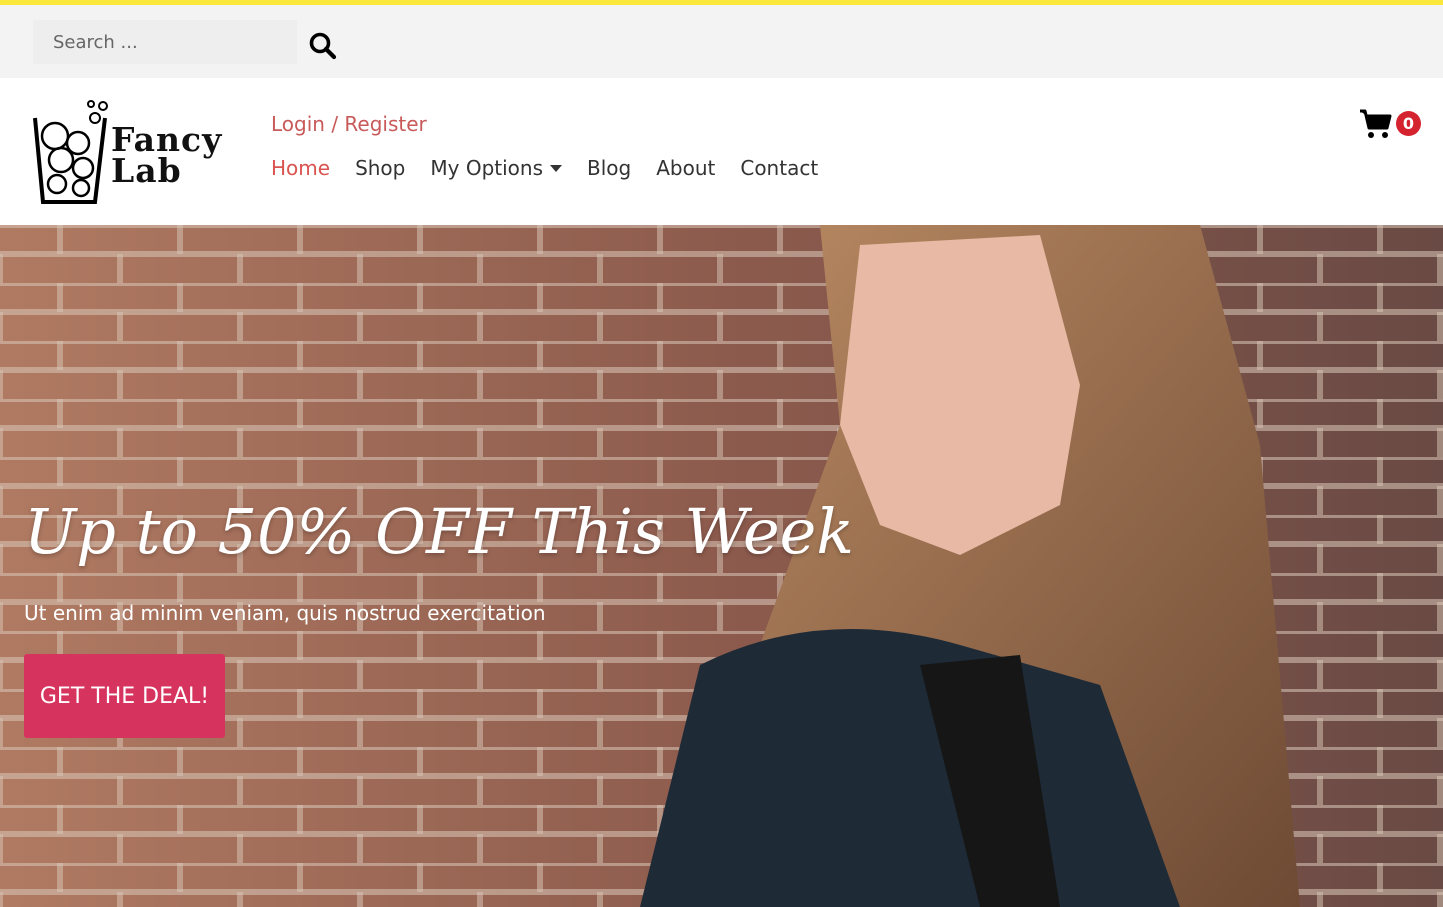  I want to click on nav-item-shop: Shop, so click(380, 168).